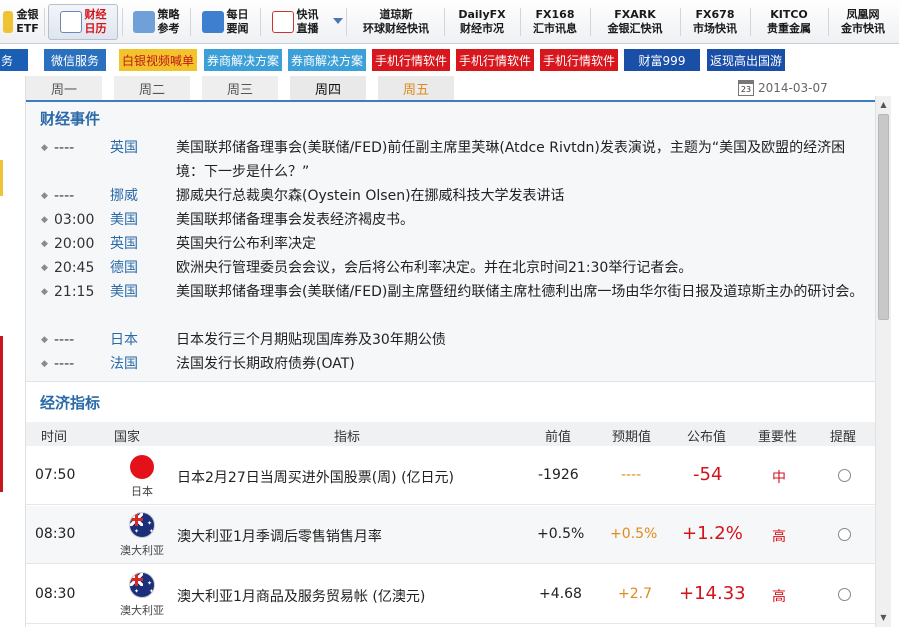 Image resolution: width=899 pixels, height=627 pixels. I want to click on tag-fortune999: 财富999, so click(662, 60).